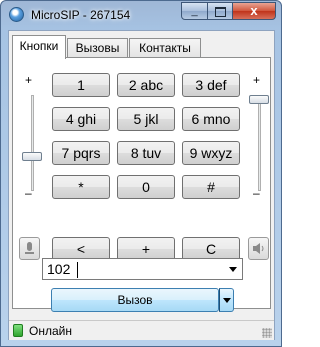 The height and width of the screenshot is (347, 320). I want to click on speaker-volume-slider, so click(259, 99).